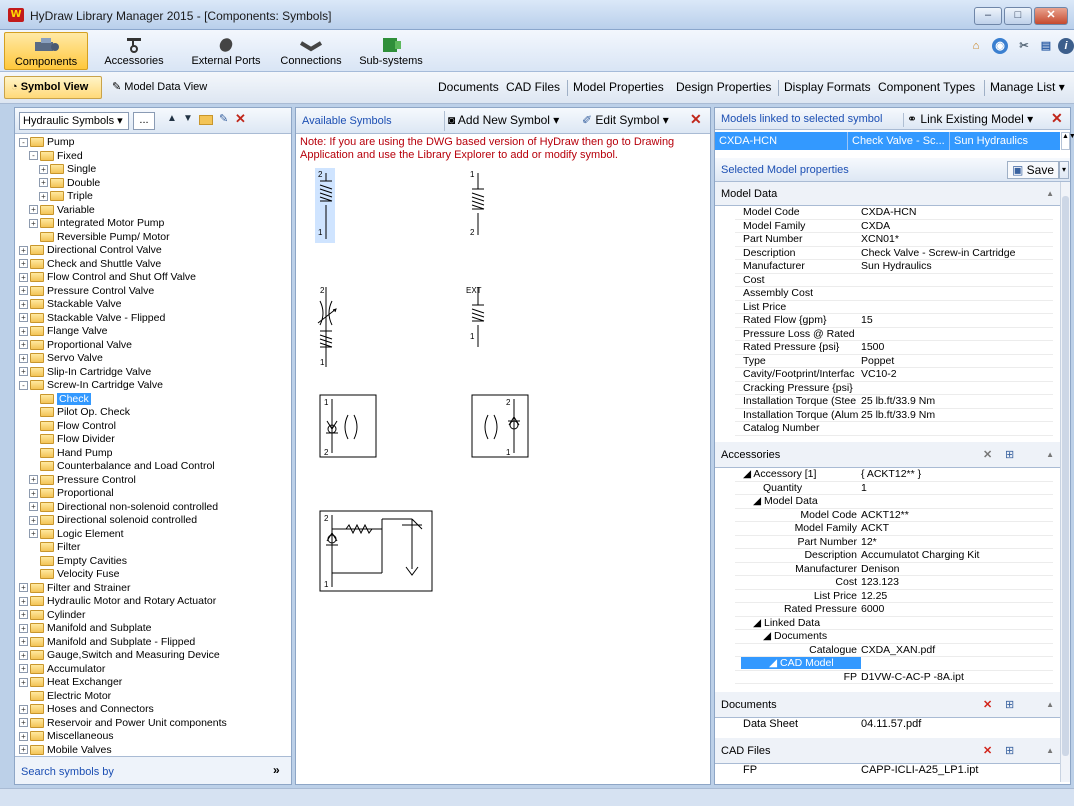  Describe the element at coordinates (1027, 87) in the screenshot. I see `manage-list-menu: Manage List ▾` at that location.